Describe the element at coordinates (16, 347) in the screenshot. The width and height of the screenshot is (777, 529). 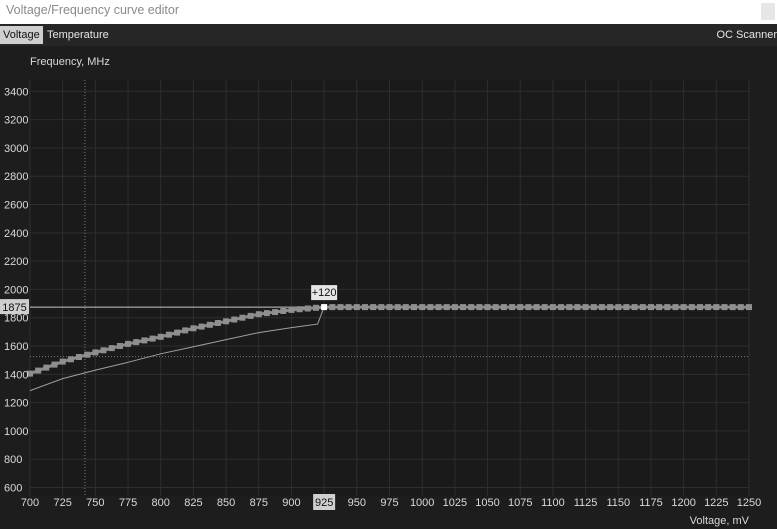
I see `y-tick-label: 1600` at that location.